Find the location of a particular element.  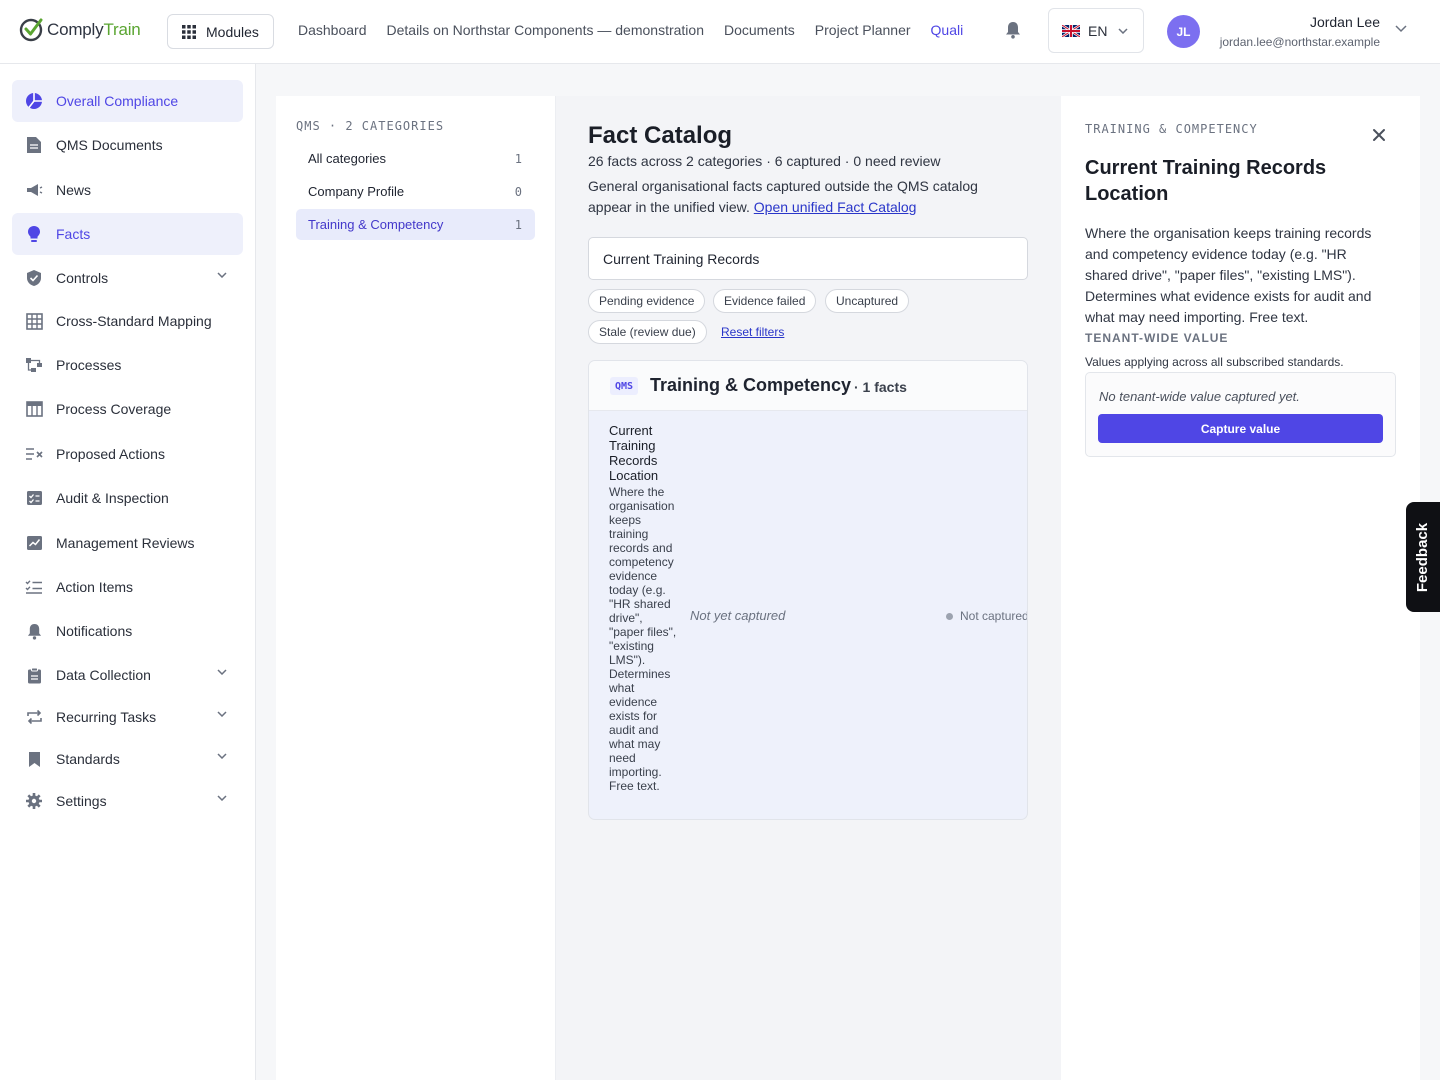

fact-group-header: QMS Training & Competency · 1 facts is located at coordinates (808, 386).